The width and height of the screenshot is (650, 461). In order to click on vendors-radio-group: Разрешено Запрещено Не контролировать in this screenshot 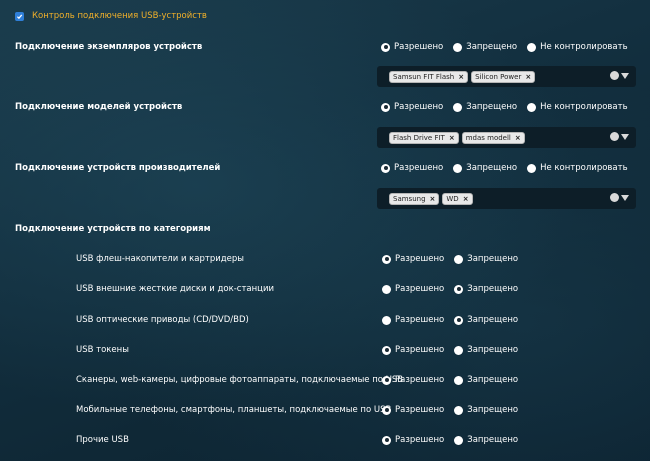, I will do `click(509, 168)`.